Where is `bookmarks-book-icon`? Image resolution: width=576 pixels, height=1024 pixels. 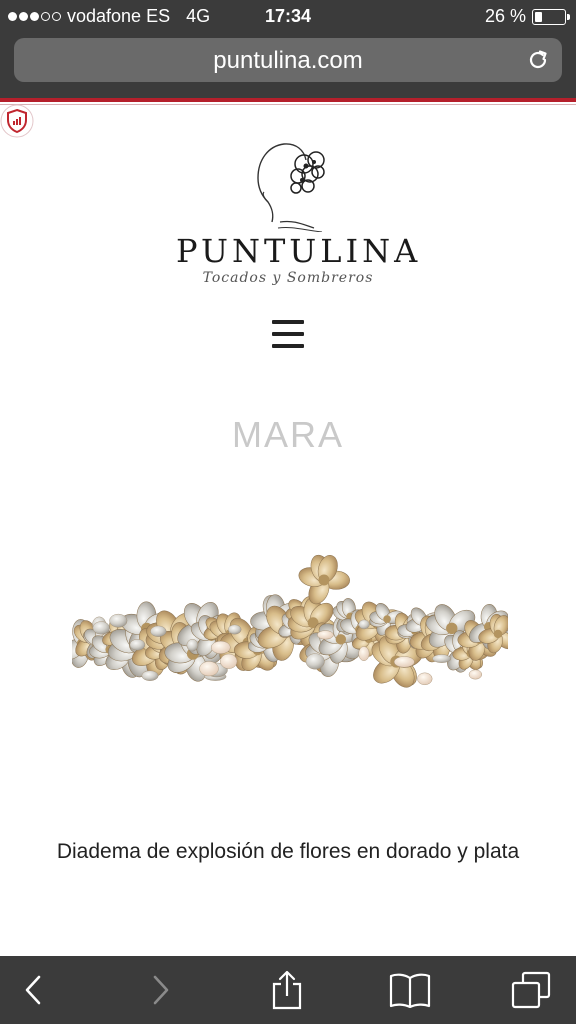
bookmarks-book-icon is located at coordinates (410, 990).